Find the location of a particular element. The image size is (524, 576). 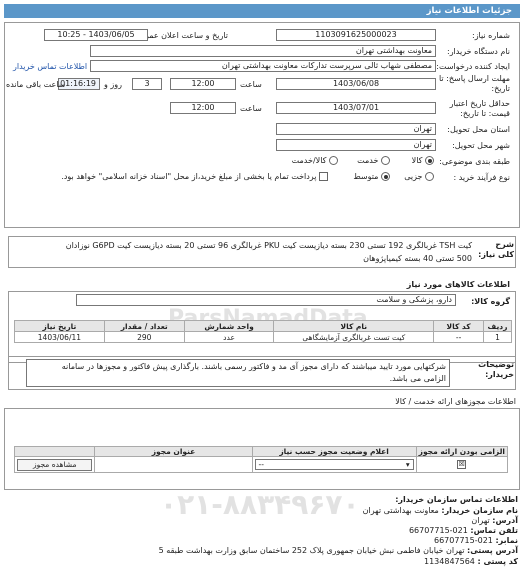

view-permit-button: مشاهده مجوز is located at coordinates (55, 464).